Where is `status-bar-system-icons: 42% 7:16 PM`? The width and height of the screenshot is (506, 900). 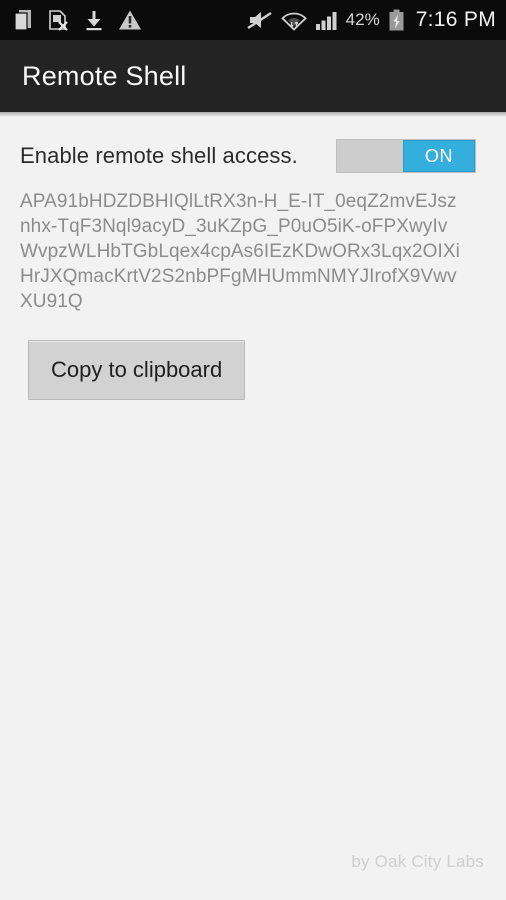 status-bar-system-icons: 42% 7:16 PM is located at coordinates (371, 20).